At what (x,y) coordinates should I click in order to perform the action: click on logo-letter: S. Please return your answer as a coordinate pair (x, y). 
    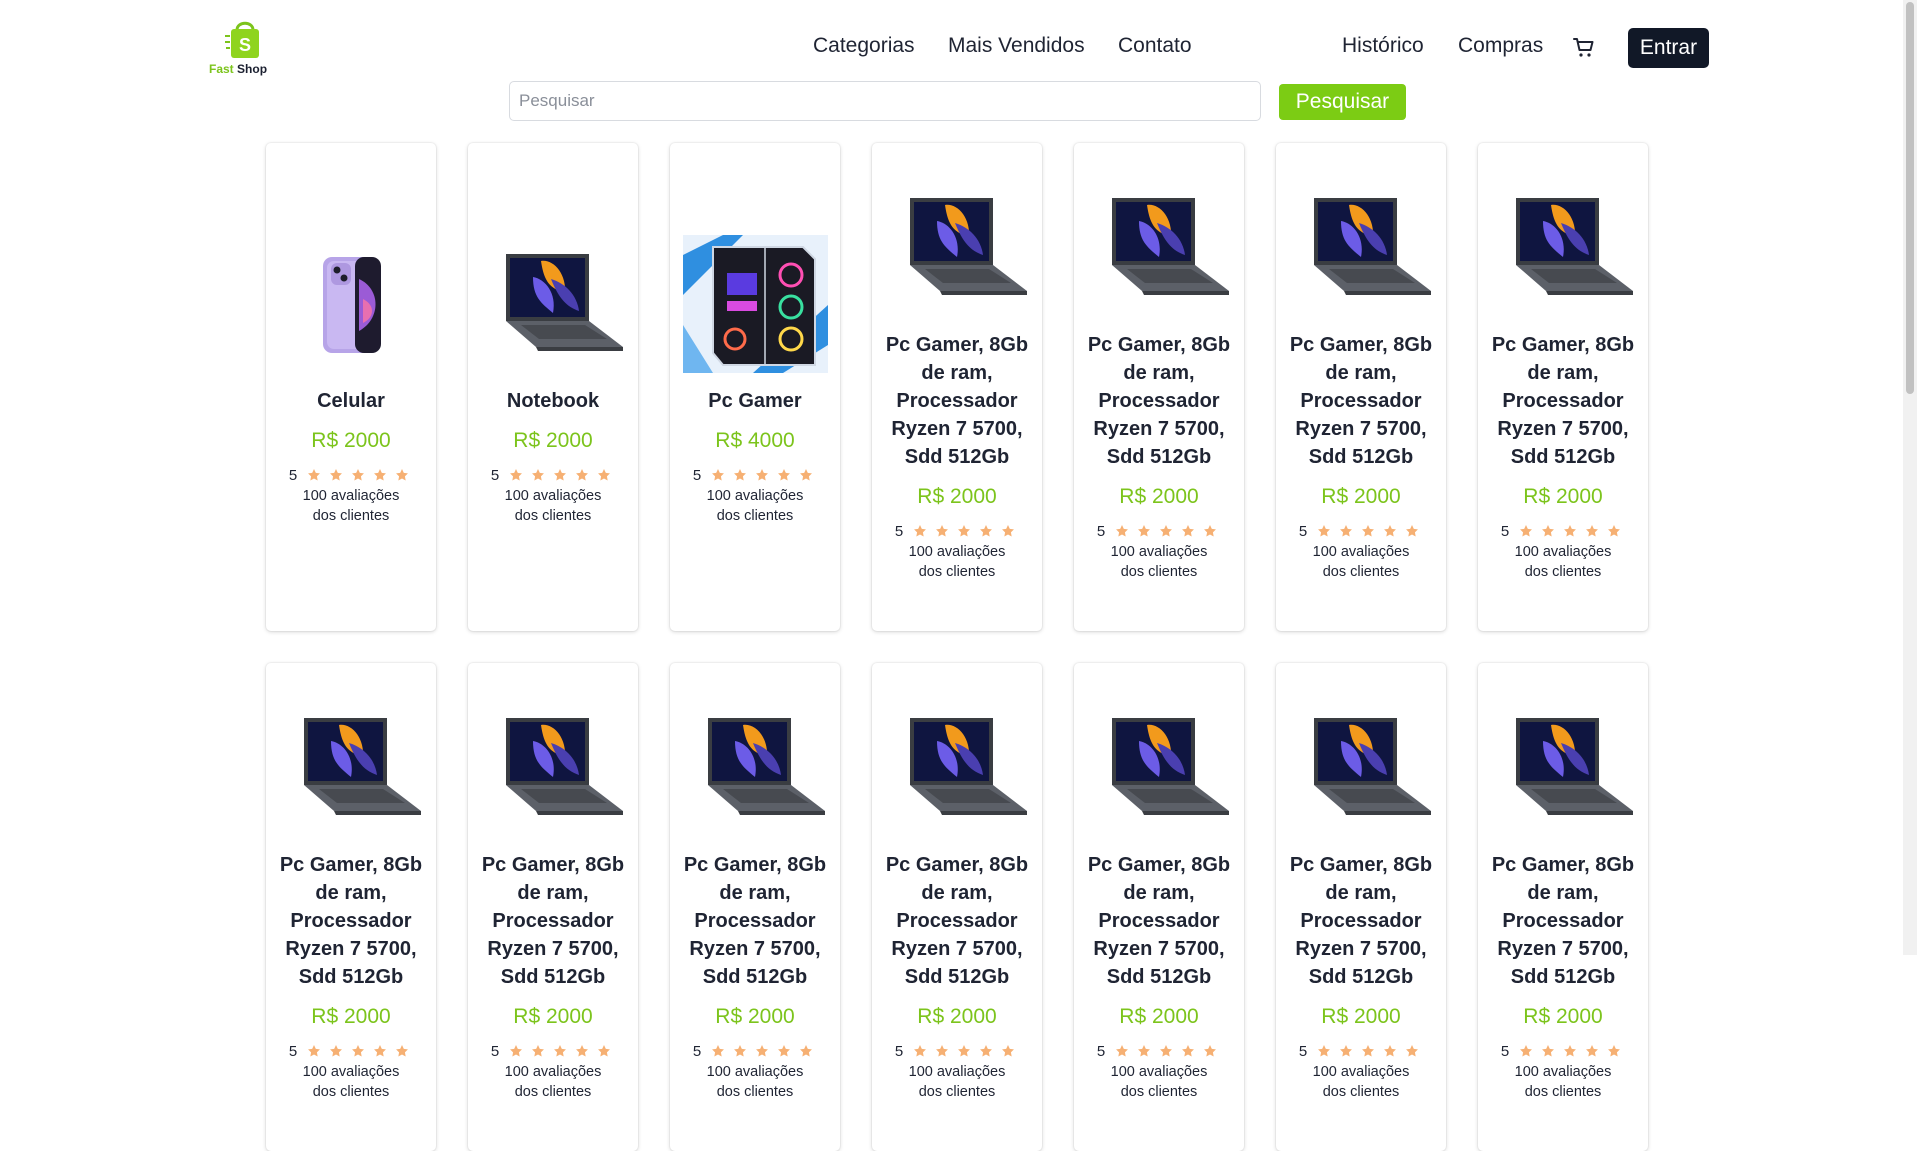
    Looking at the image, I should click on (245, 45).